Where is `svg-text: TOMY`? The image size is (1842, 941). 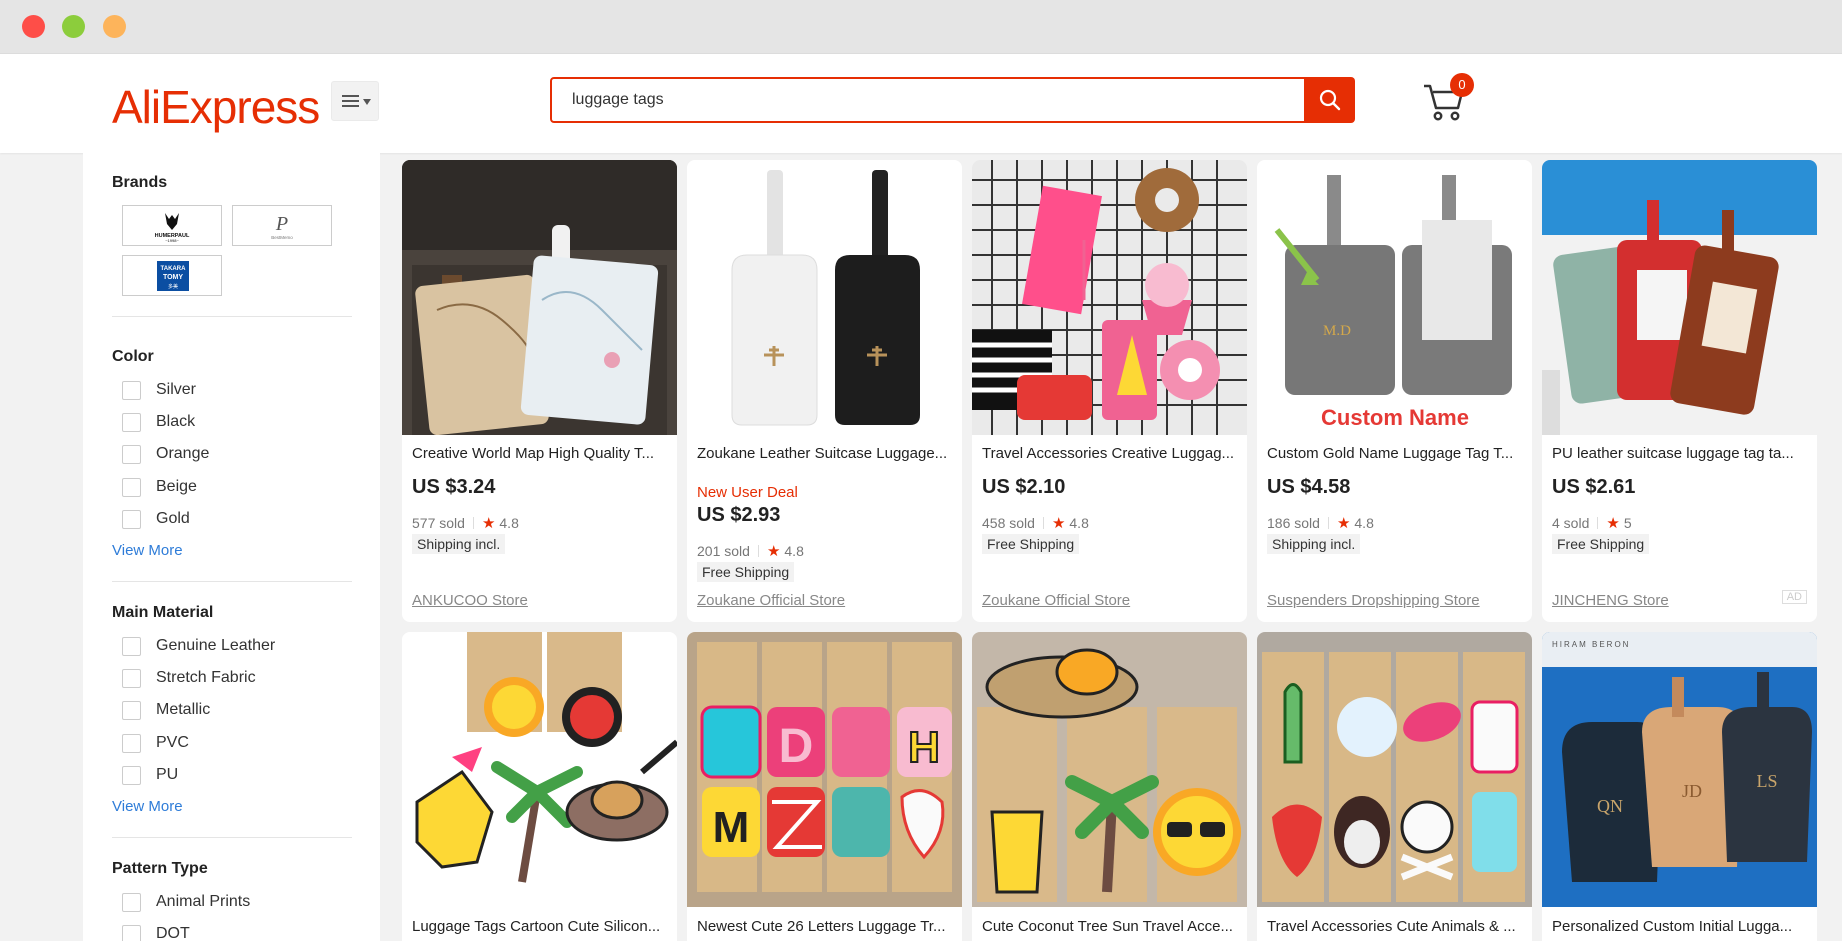 svg-text: TOMY is located at coordinates (173, 277).